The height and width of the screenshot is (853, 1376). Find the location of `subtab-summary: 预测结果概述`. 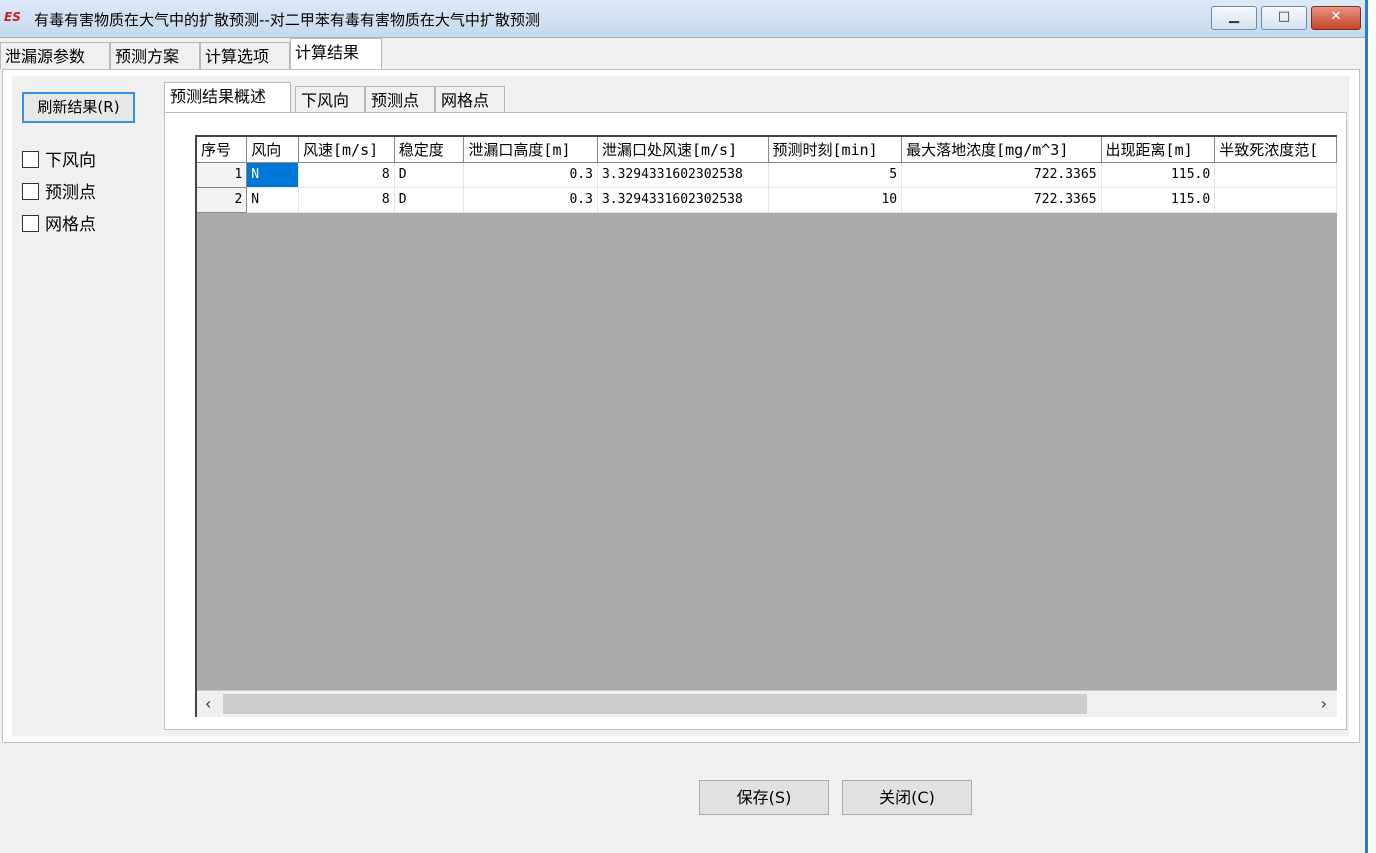

subtab-summary: 预测结果概述 is located at coordinates (227, 98).